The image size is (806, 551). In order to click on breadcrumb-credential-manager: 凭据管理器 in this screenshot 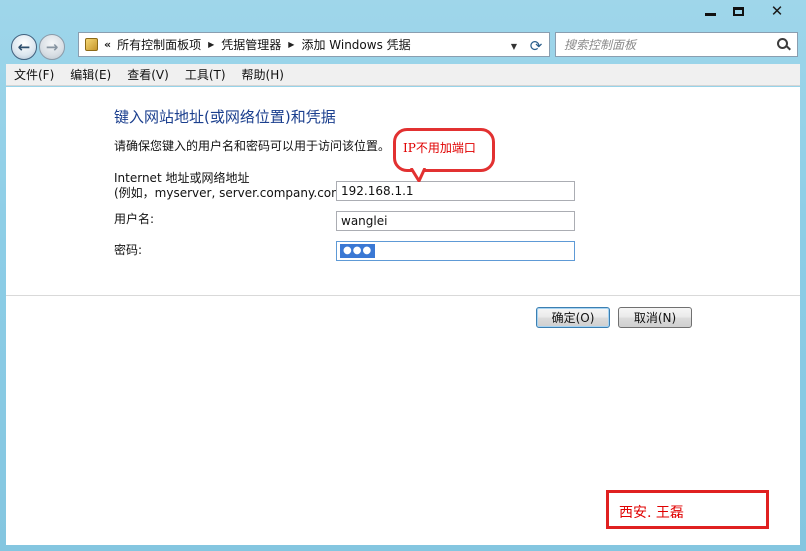, I will do `click(251, 44)`.